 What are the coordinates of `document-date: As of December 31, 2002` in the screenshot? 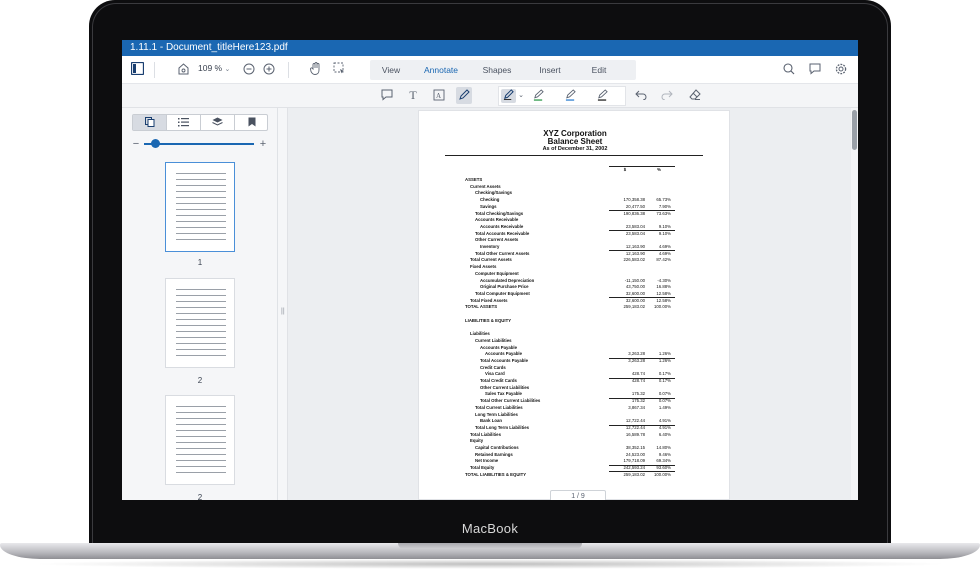 It's located at (575, 149).